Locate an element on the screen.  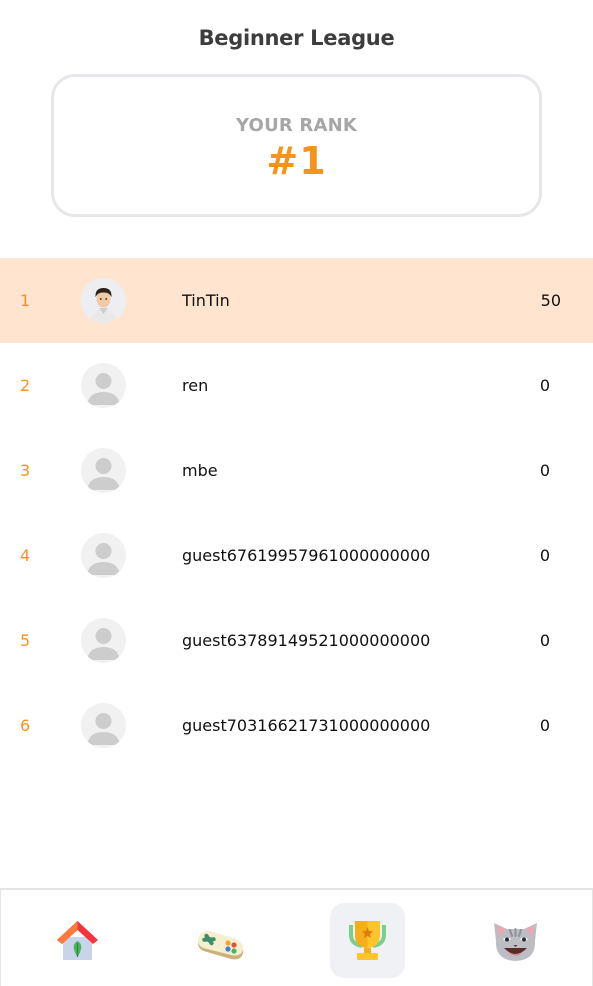
row-username: TinTin is located at coordinates (206, 300).